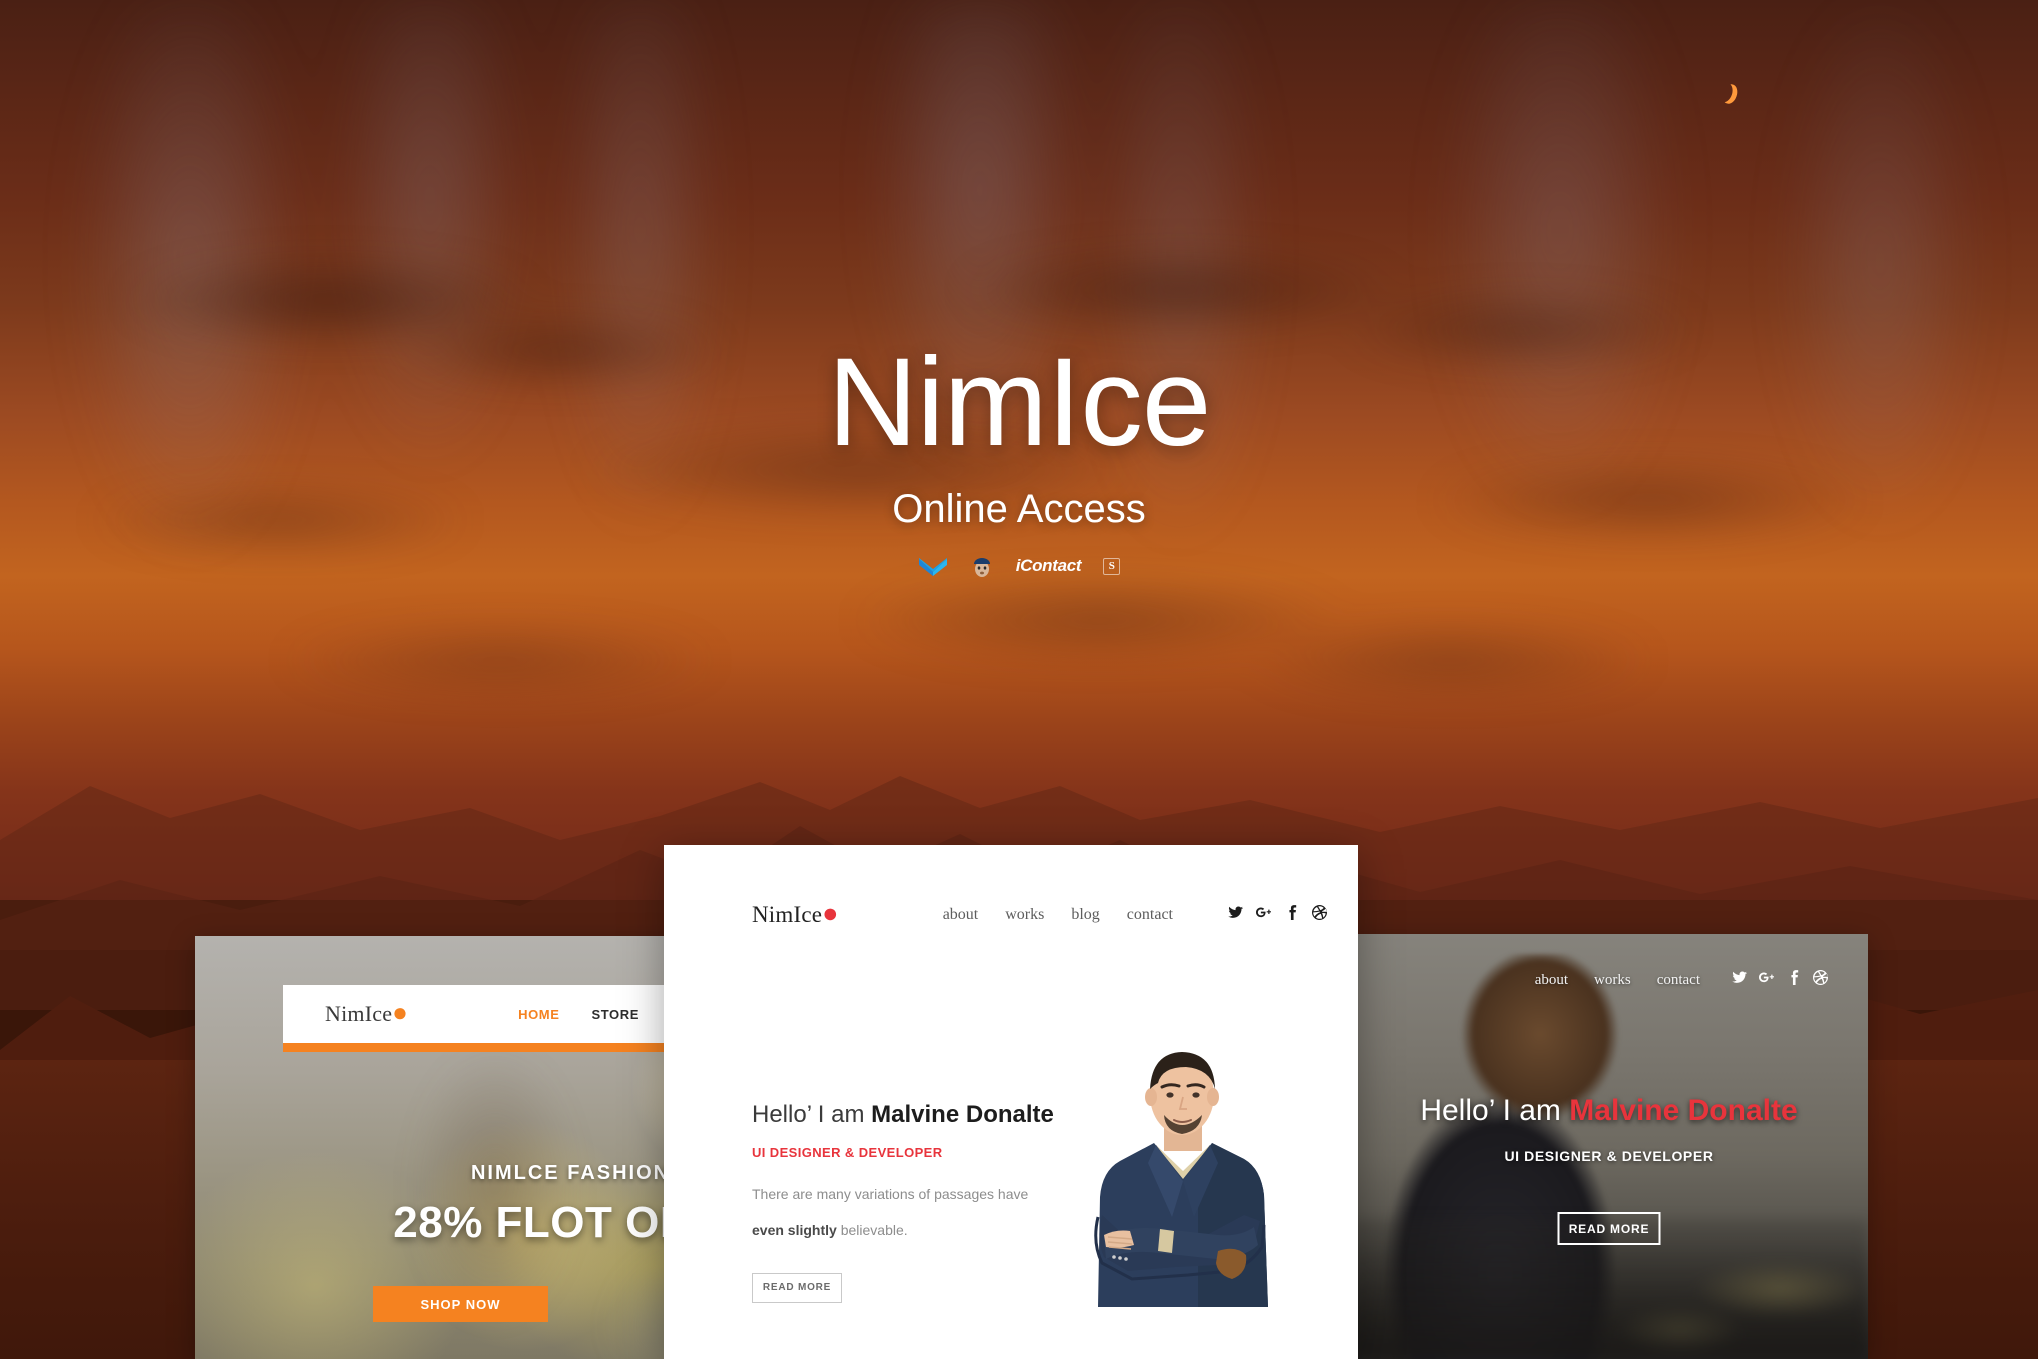 The height and width of the screenshot is (1359, 2038). What do you see at coordinates (1277, 915) in the screenshot?
I see `center-card-social-links` at bounding box center [1277, 915].